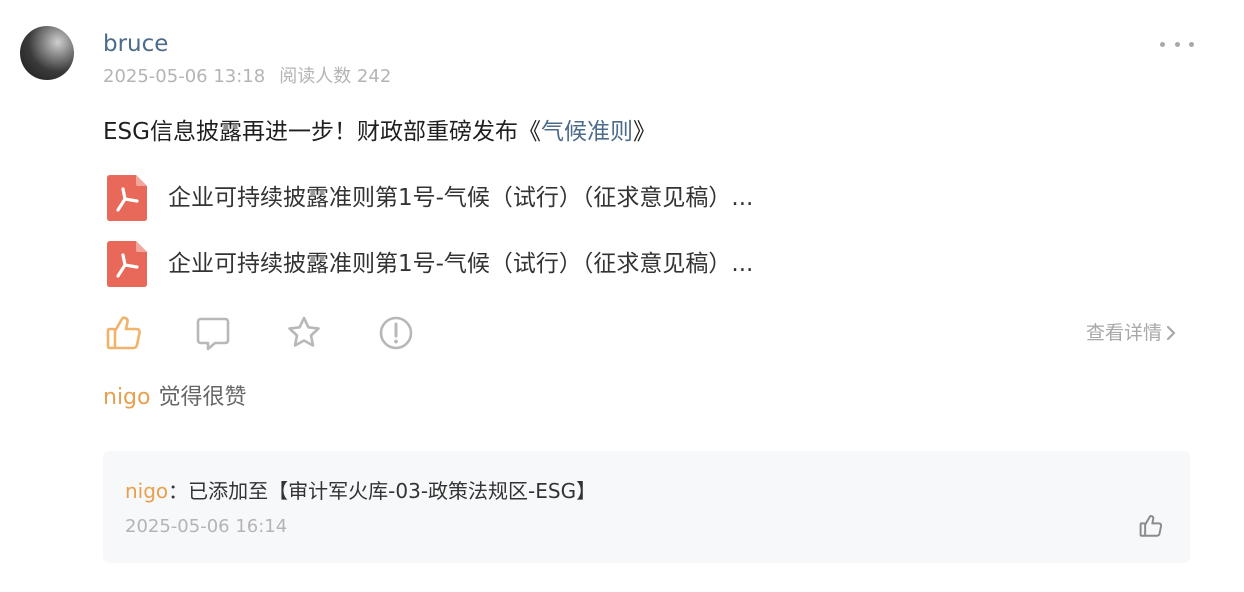  I want to click on post-link: 气候准则, so click(587, 132).